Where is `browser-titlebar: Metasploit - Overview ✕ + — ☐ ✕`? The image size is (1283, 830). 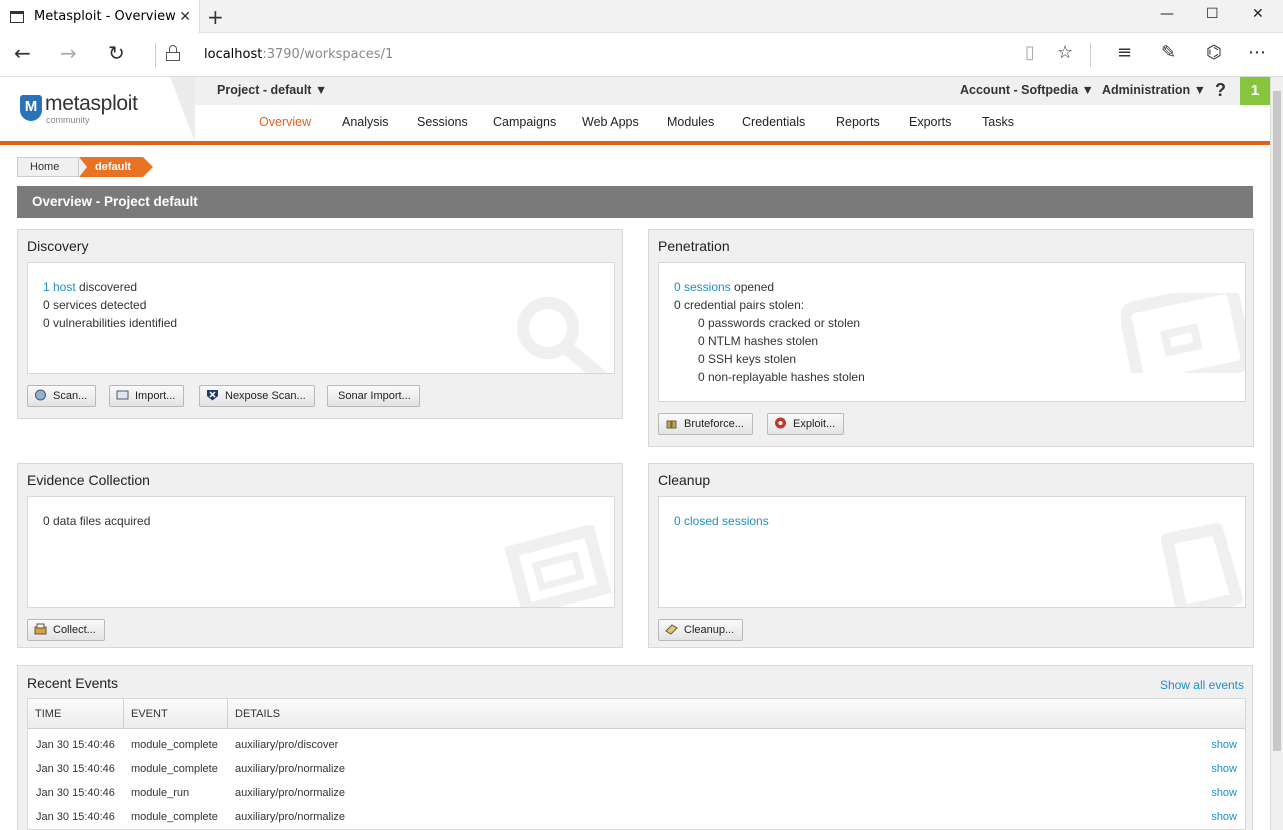
browser-titlebar: Metasploit - Overview ✕ + — ☐ ✕ is located at coordinates (641, 16).